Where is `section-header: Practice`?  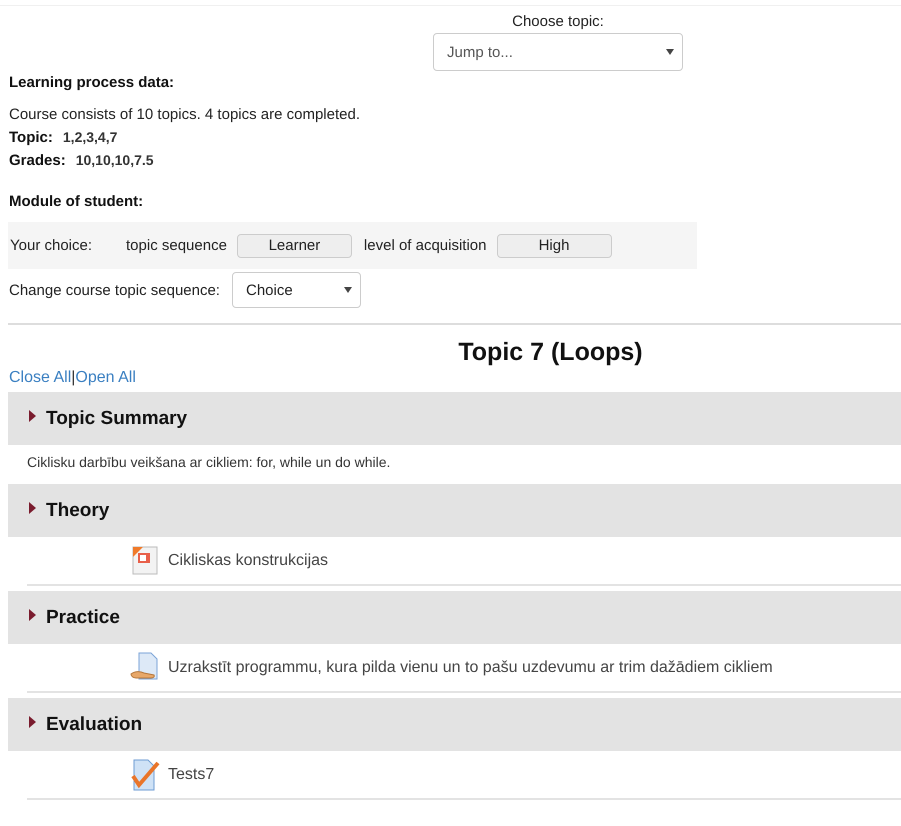
section-header: Practice is located at coordinates (454, 617).